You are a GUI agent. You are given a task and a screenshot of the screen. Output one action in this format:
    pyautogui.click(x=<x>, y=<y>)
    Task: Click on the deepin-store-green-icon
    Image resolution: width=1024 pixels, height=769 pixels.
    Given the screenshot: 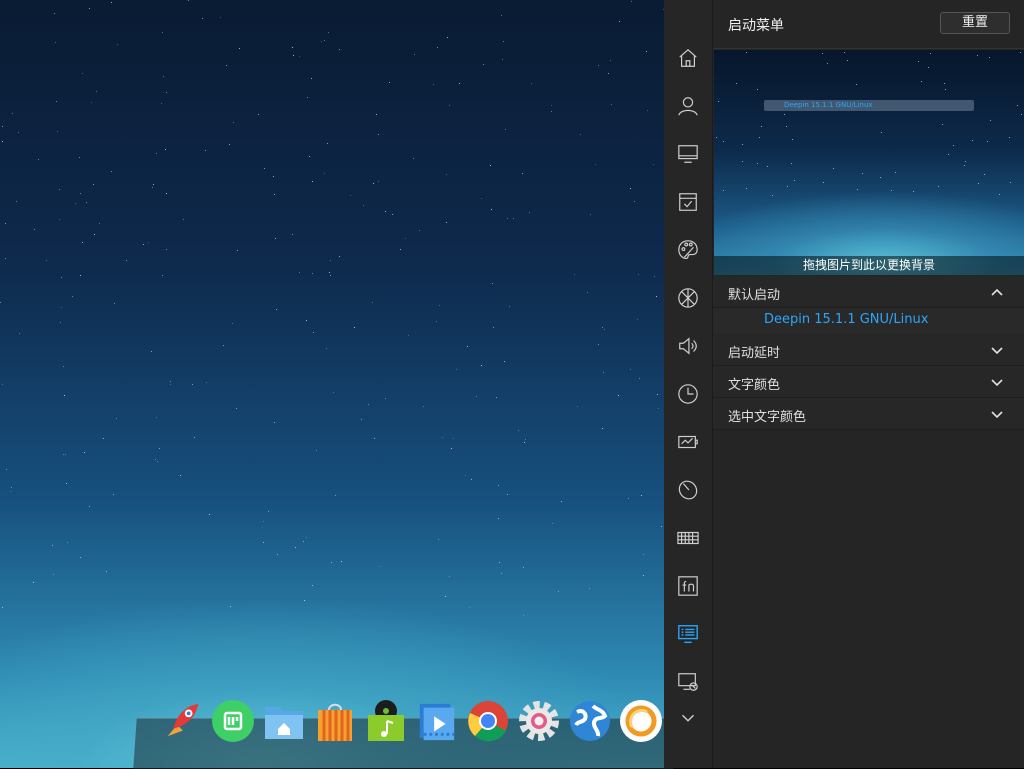 What is the action you would take?
    pyautogui.click(x=233, y=721)
    